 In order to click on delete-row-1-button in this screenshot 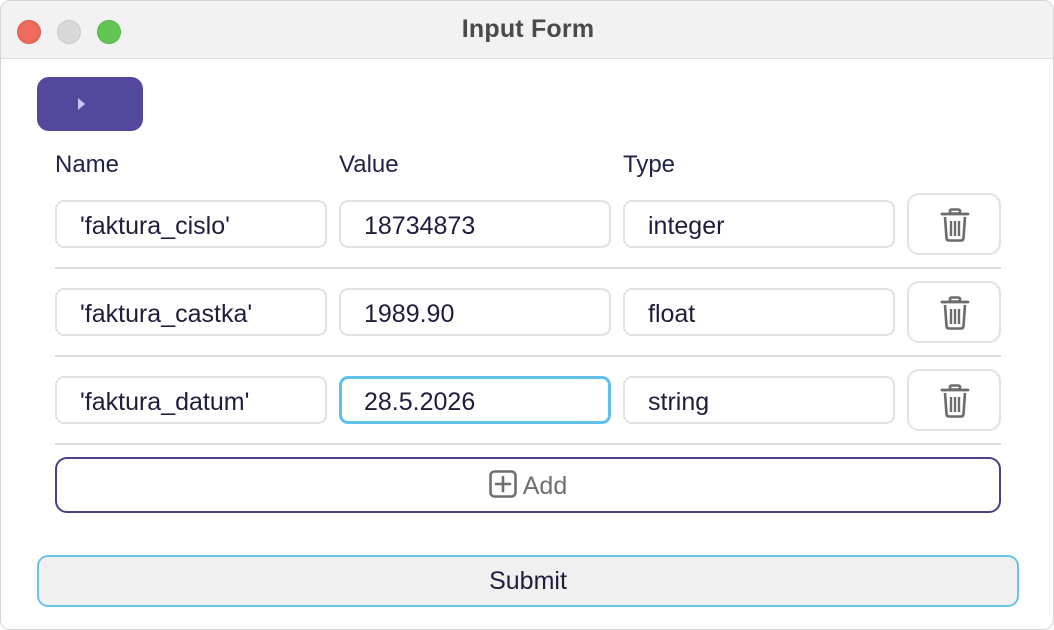, I will do `click(954, 224)`.